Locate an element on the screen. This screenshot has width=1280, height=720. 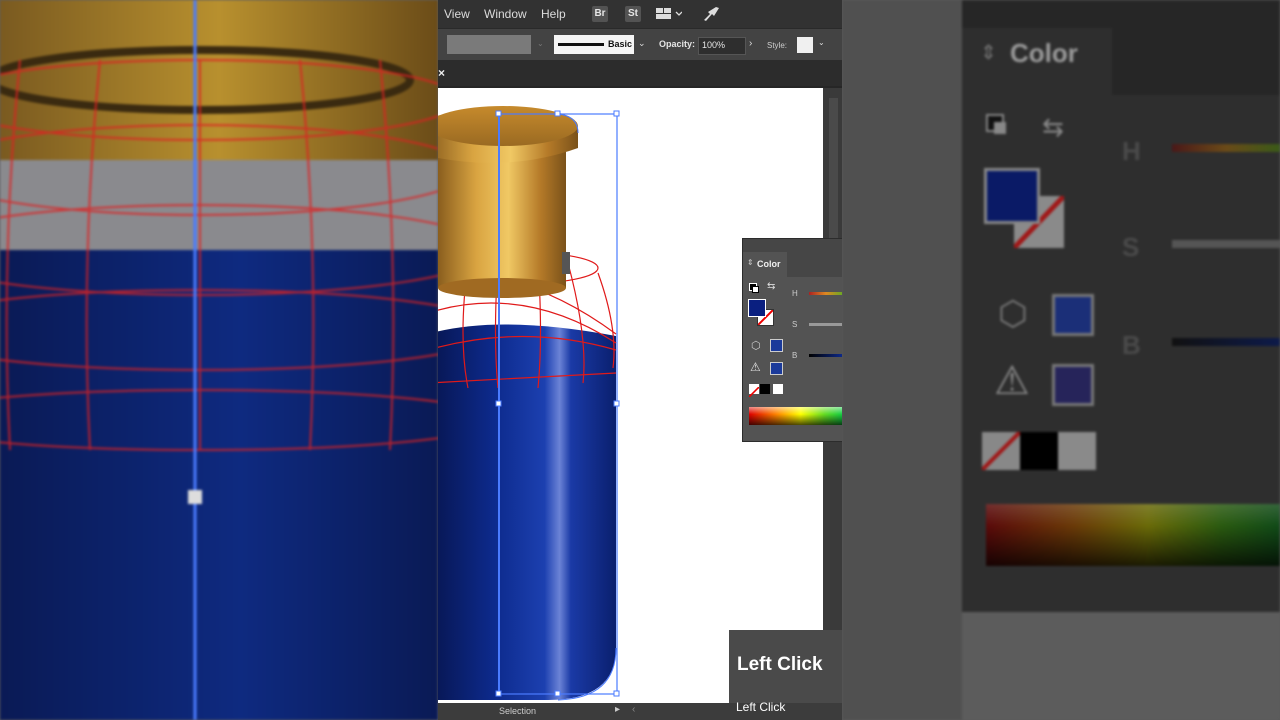
play-icon: ▸ is located at coordinates (617, 709).